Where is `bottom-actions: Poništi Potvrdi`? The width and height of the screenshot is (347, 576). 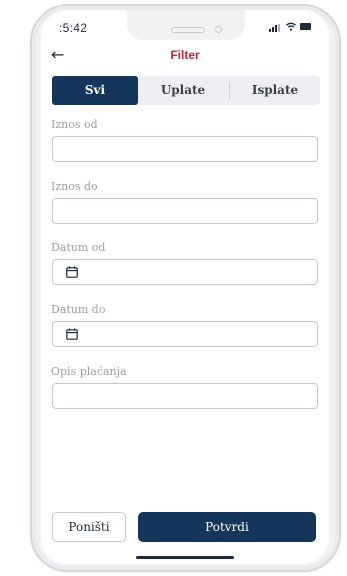
bottom-actions: Poništi Potvrdi is located at coordinates (185, 529).